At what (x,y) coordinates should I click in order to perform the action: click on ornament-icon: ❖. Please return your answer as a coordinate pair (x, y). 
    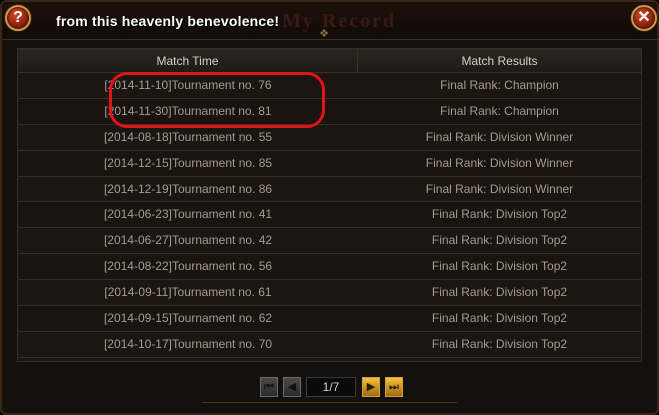
    Looking at the image, I should click on (324, 34).